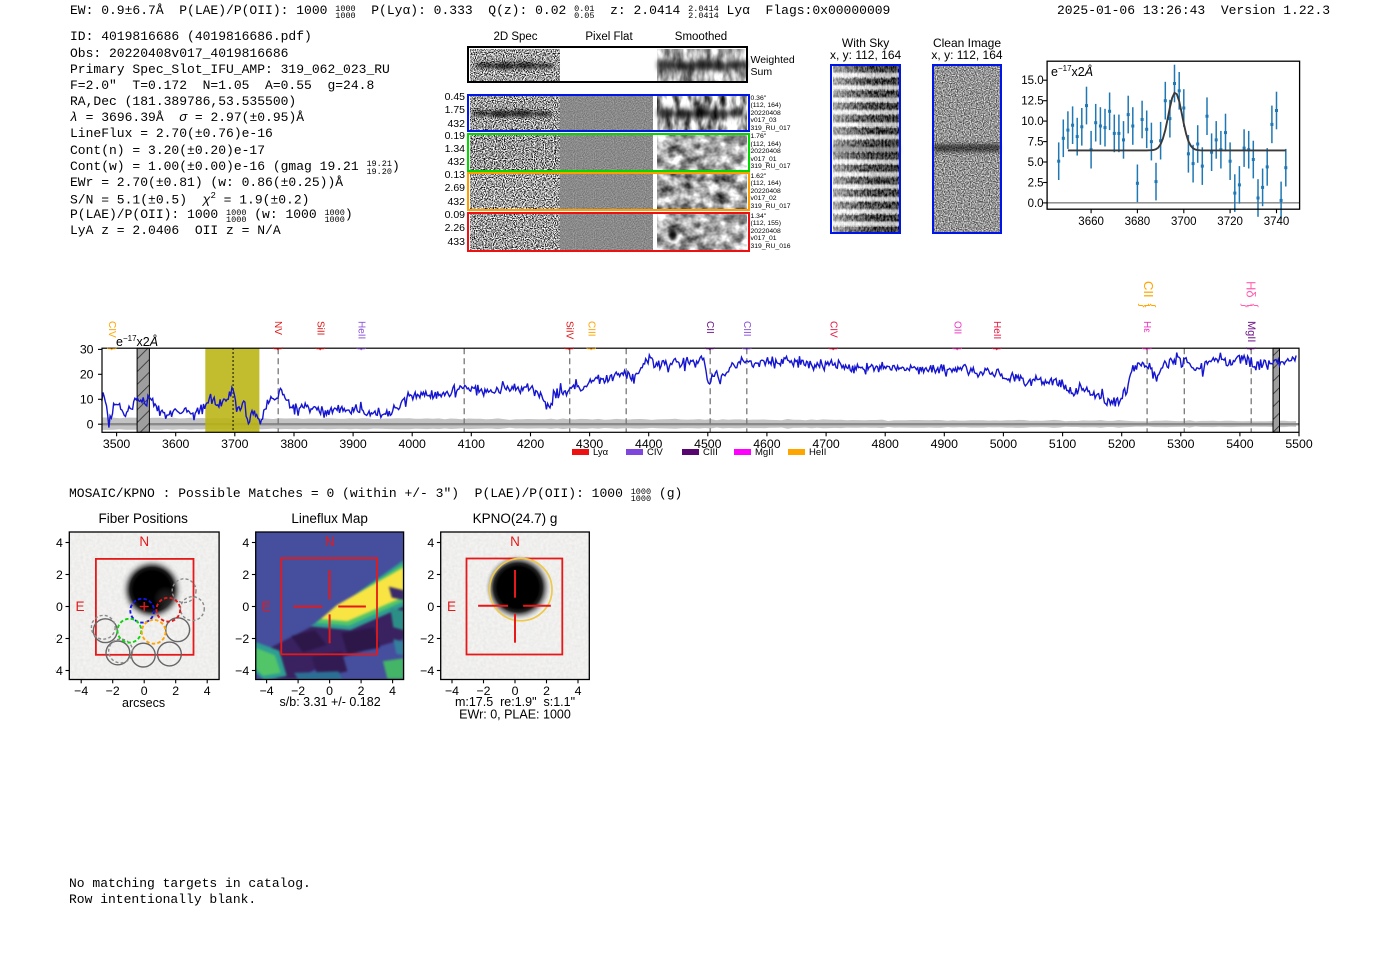 Image resolution: width=1400 pixels, height=953 pixels. What do you see at coordinates (1063, 444) in the screenshot?
I see `svg-text: 5100` at bounding box center [1063, 444].